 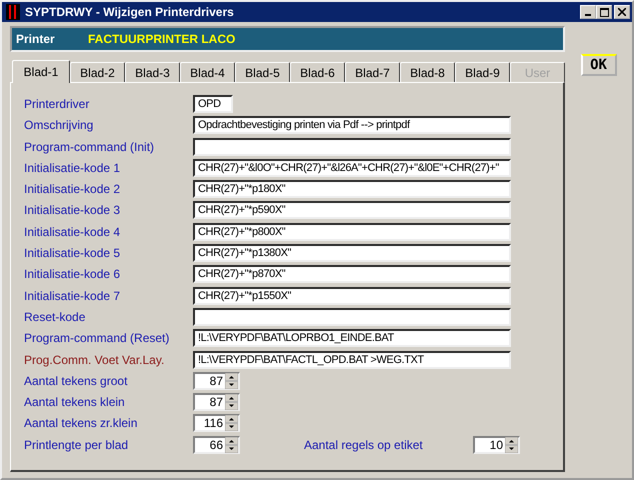 I want to click on close-button, so click(x=622, y=12).